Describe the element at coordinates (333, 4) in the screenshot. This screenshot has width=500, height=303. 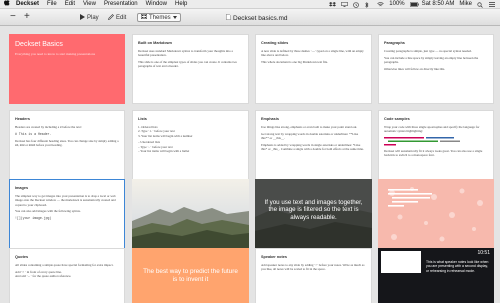
I see `dropbox-icon` at that location.